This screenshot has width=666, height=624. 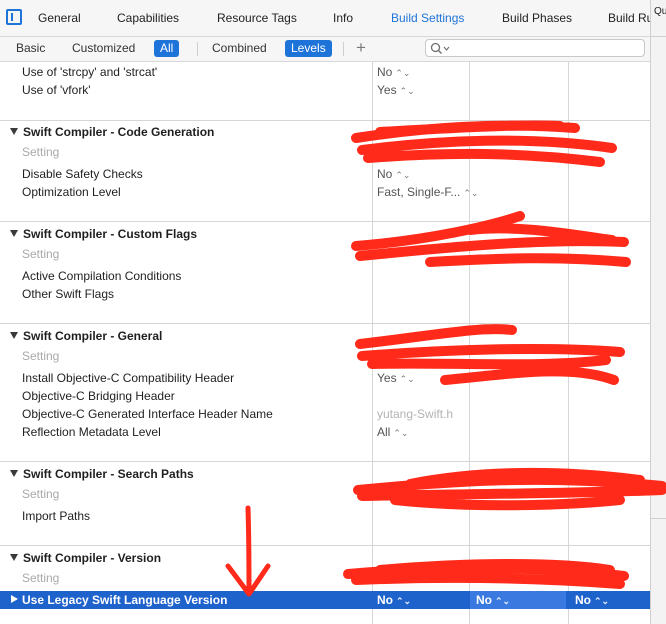 I want to click on setting-row: Other Swift Flags, so click(x=325, y=294).